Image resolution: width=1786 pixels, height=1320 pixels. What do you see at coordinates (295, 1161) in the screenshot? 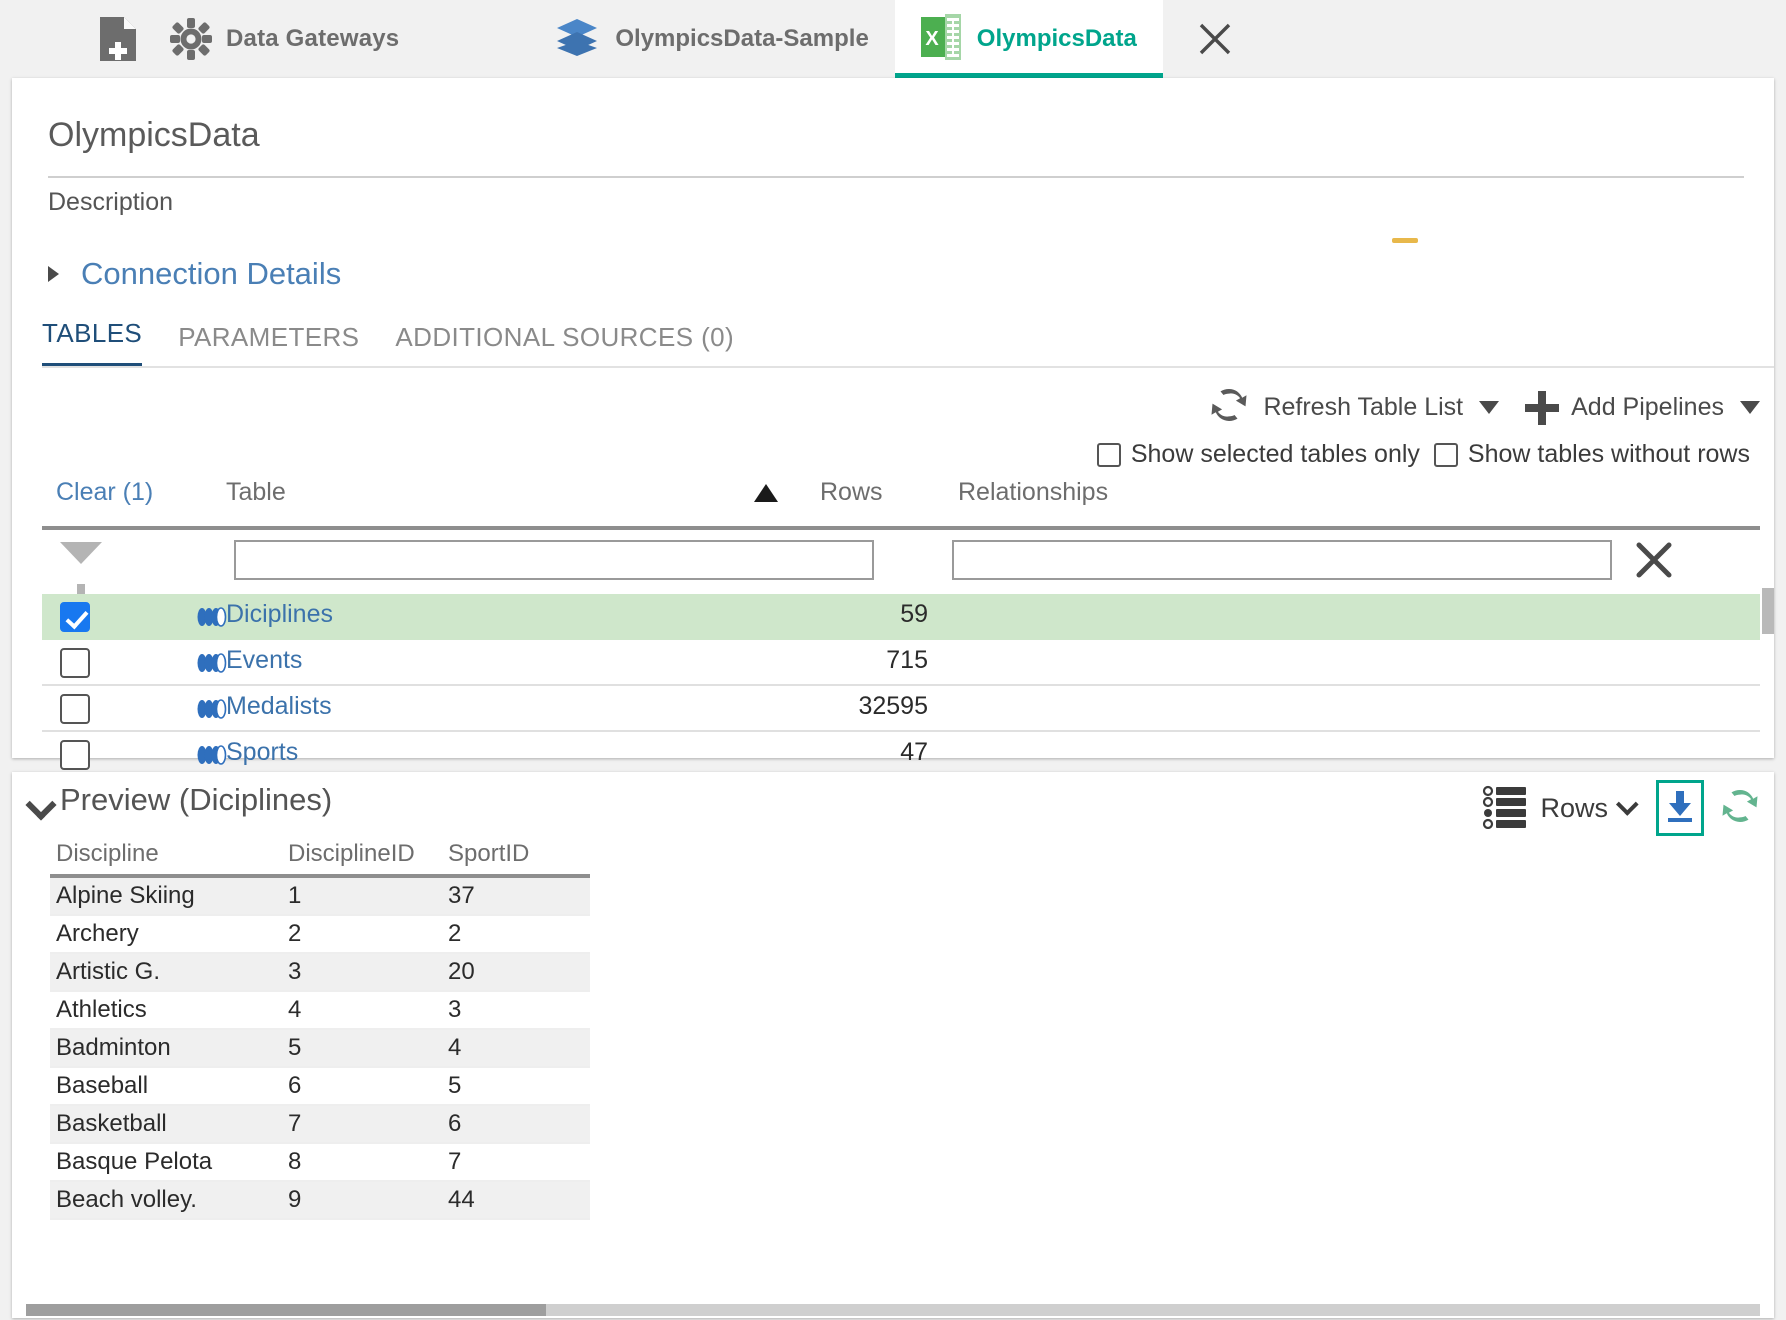
I see `preview-cell: 8` at bounding box center [295, 1161].